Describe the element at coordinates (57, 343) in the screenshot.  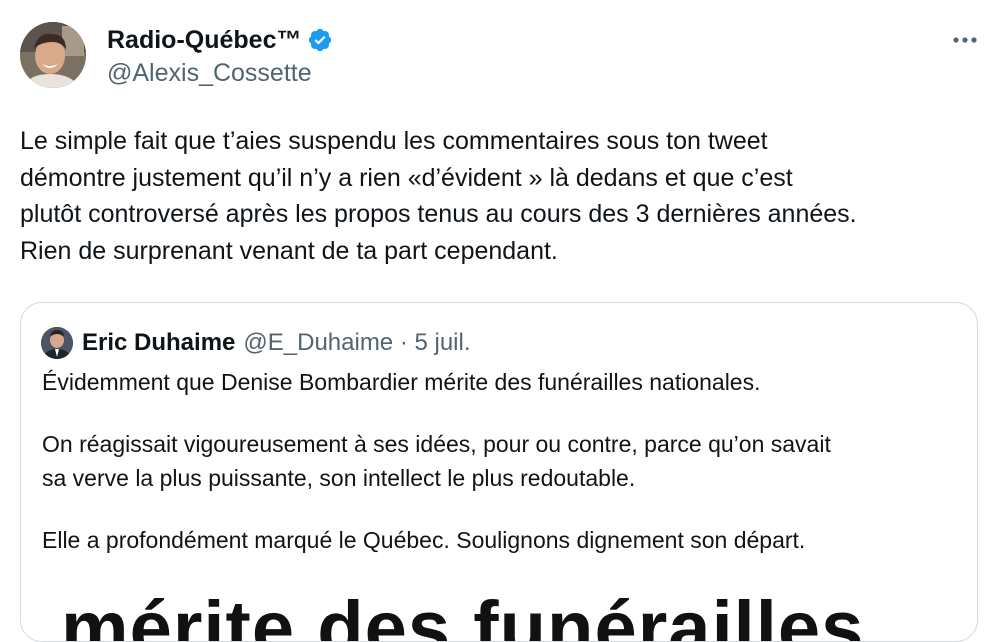
I see `quoted-author-avatar` at that location.